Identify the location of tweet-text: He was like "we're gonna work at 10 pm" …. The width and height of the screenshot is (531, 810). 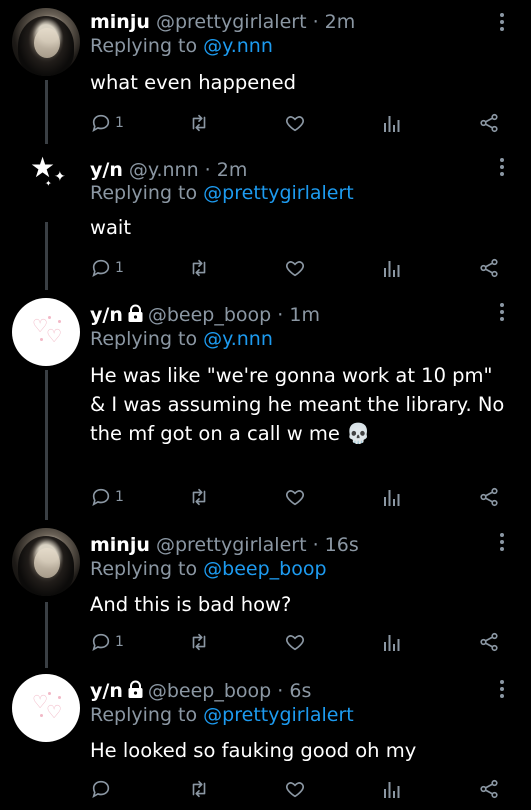
(297, 404).